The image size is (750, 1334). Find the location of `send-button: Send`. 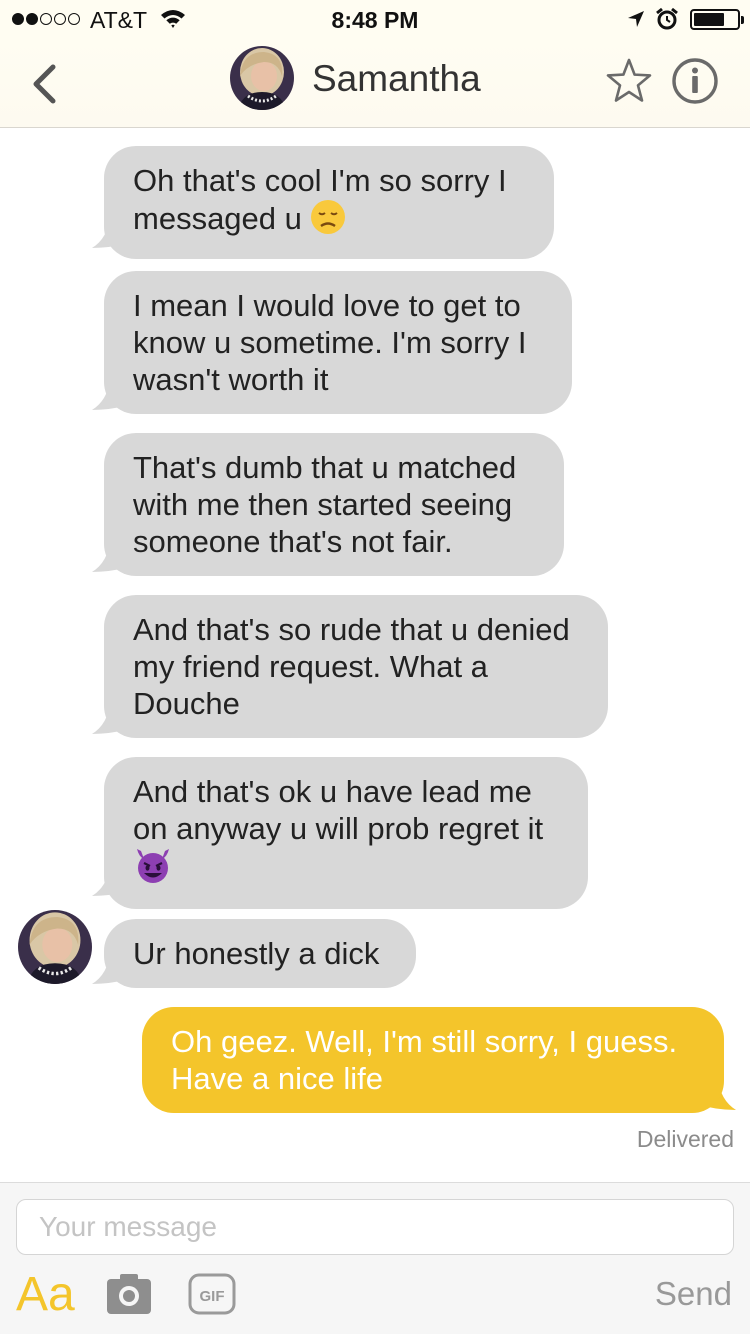

send-button: Send is located at coordinates (693, 1294).